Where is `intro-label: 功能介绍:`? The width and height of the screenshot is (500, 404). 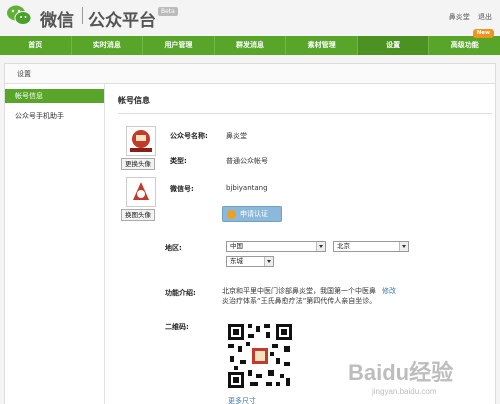 intro-label: 功能介绍: is located at coordinates (180, 293).